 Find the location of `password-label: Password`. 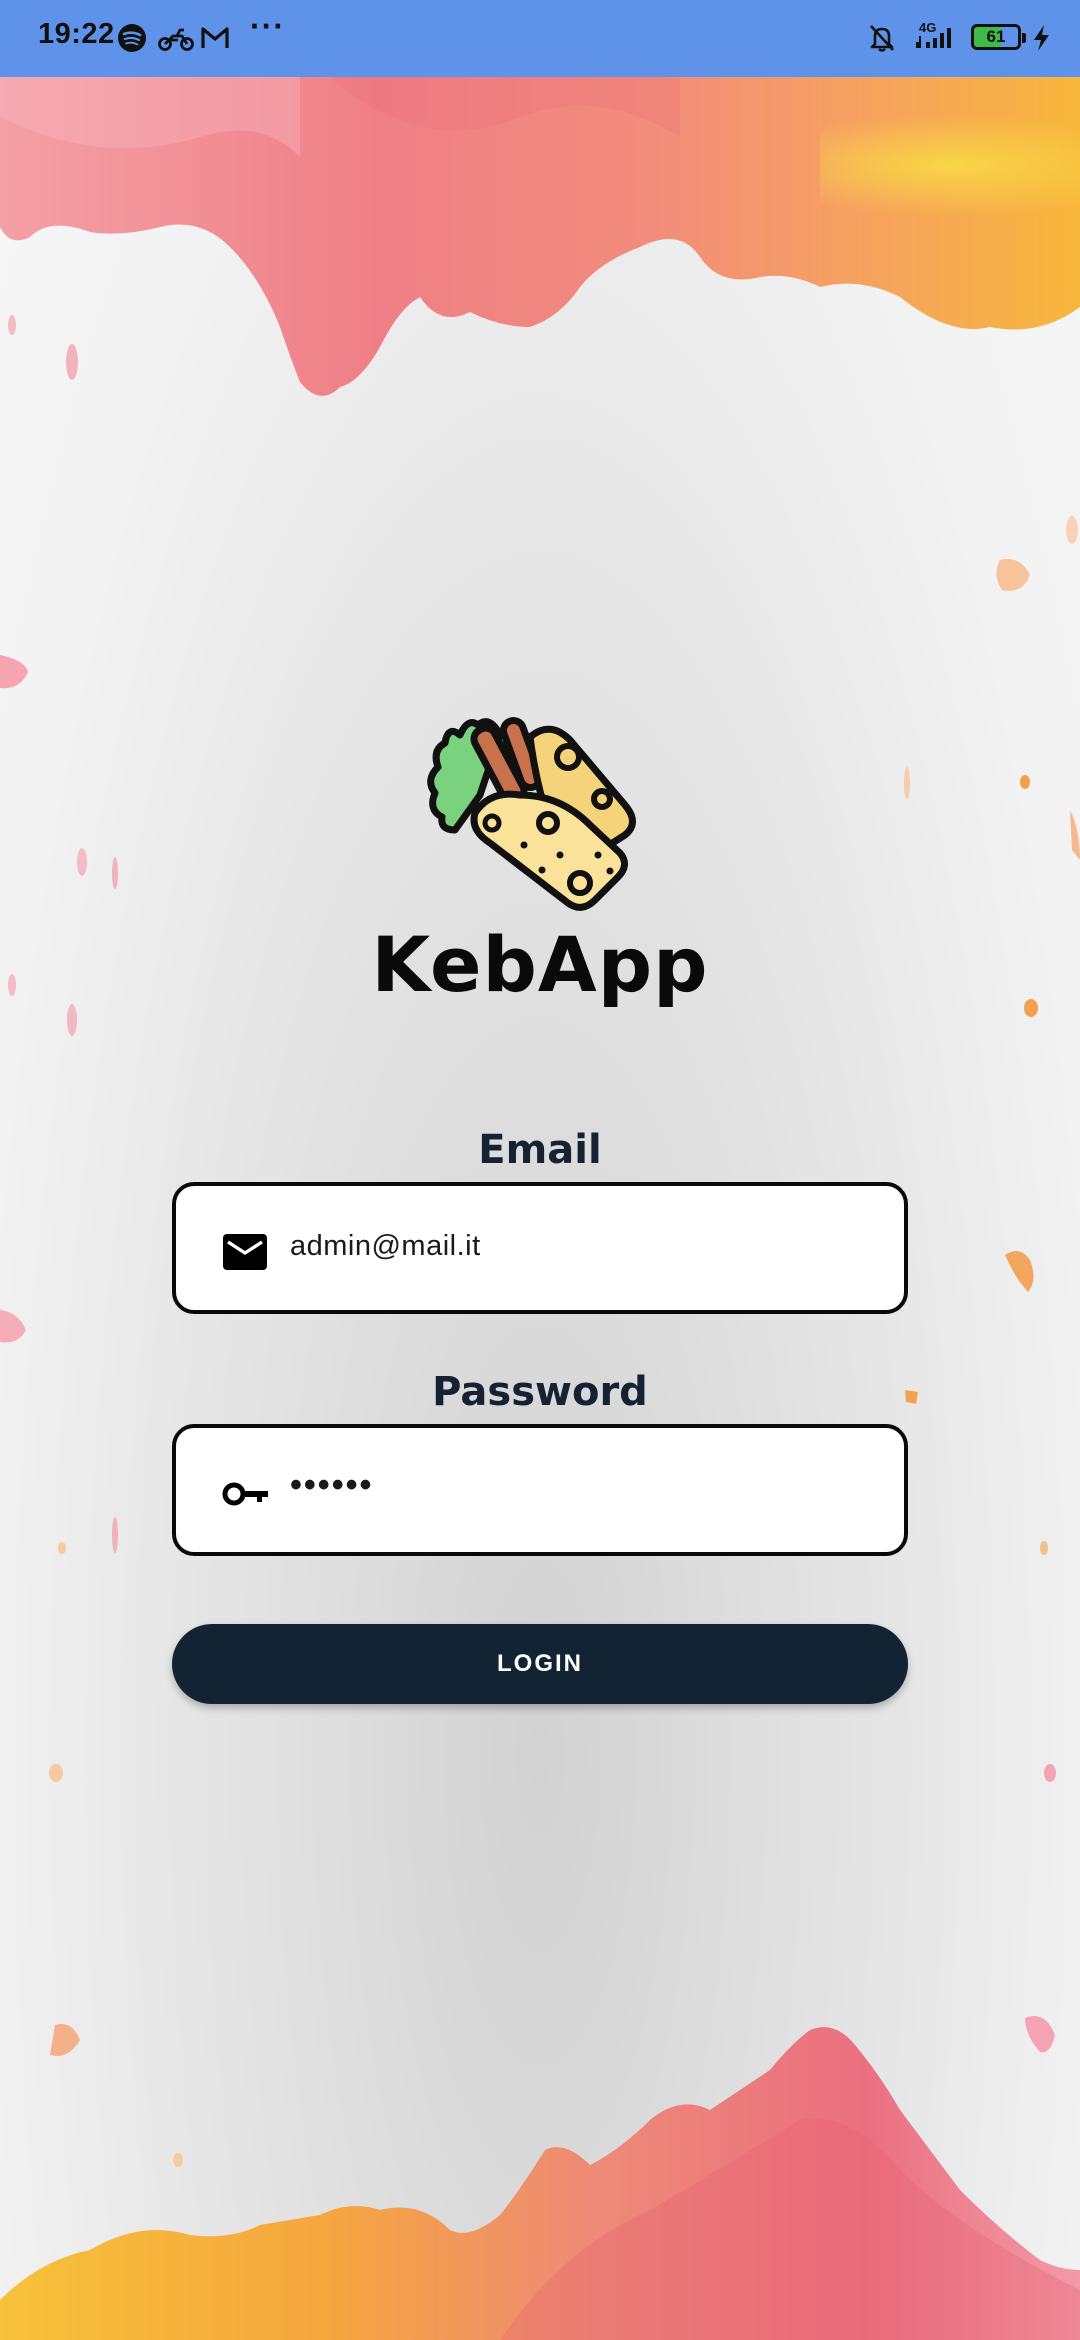

password-label: Password is located at coordinates (540, 1392).